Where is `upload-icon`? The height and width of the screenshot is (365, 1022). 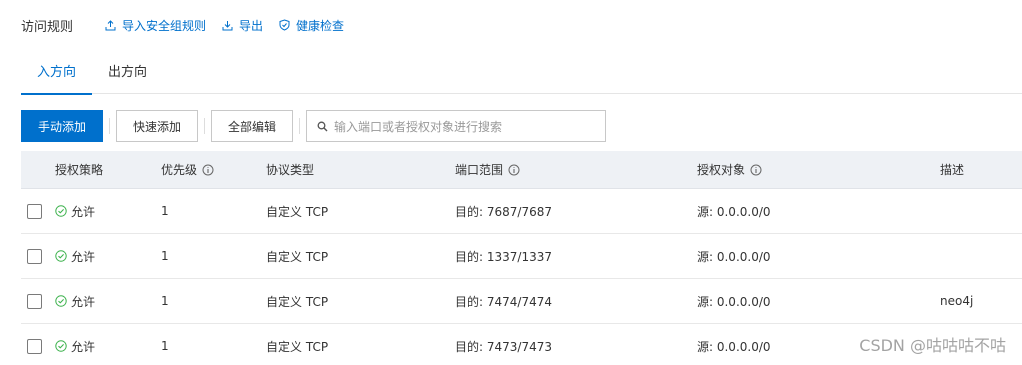 upload-icon is located at coordinates (110, 24).